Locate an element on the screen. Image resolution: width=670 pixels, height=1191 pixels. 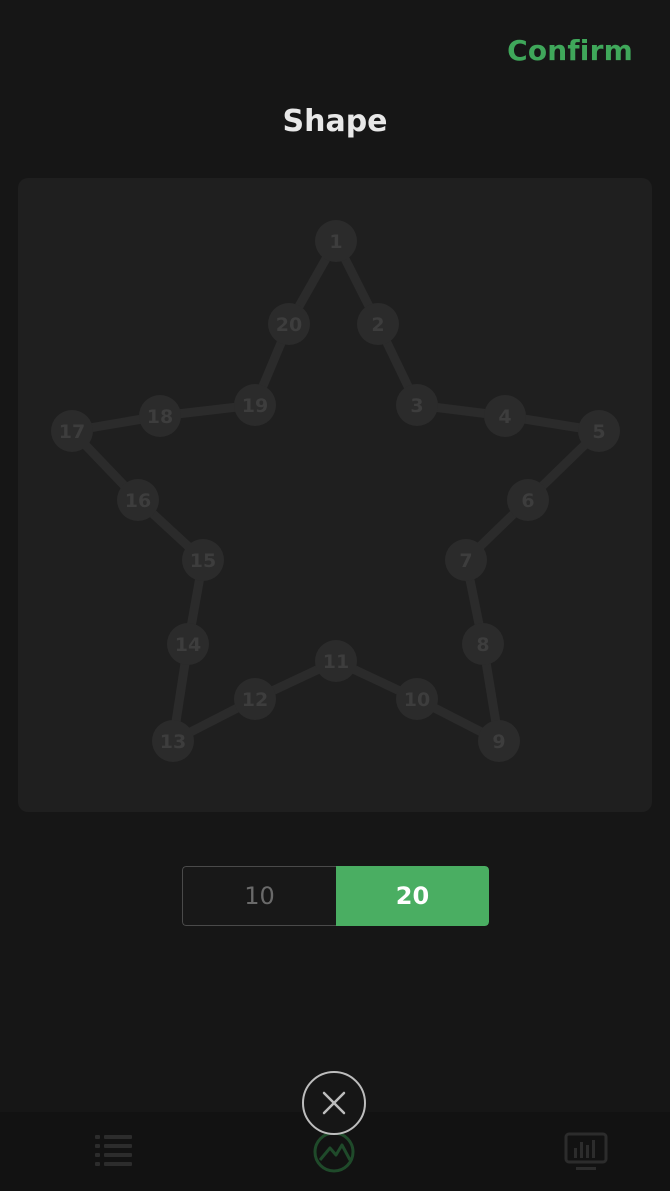
shape-point-label: 13 is located at coordinates (173, 742).